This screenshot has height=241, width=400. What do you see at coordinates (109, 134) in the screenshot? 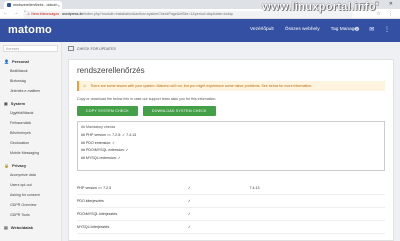
I see `textarea-line: ## PHP version >= 7.2.5: ✓ 7.4.13` at bounding box center [109, 134].